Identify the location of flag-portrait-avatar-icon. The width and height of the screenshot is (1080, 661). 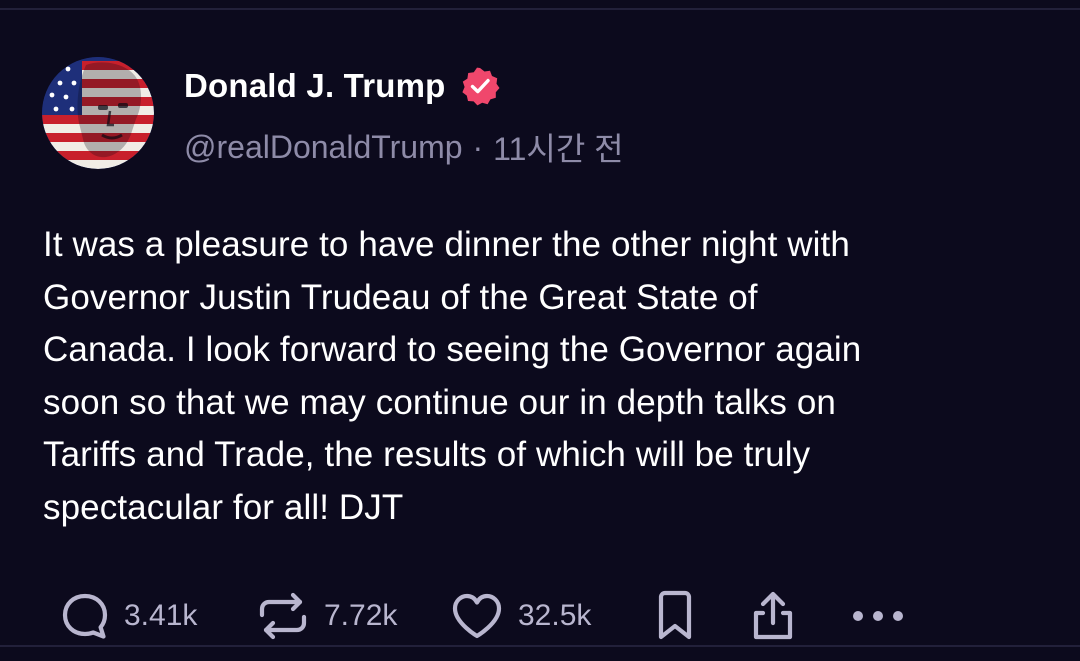
(98, 113).